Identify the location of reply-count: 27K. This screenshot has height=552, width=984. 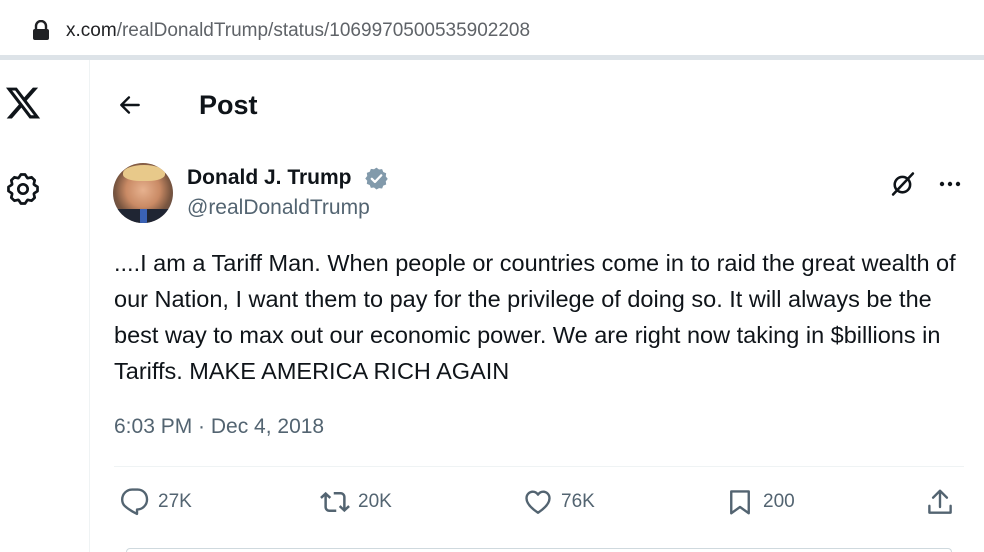
(175, 501).